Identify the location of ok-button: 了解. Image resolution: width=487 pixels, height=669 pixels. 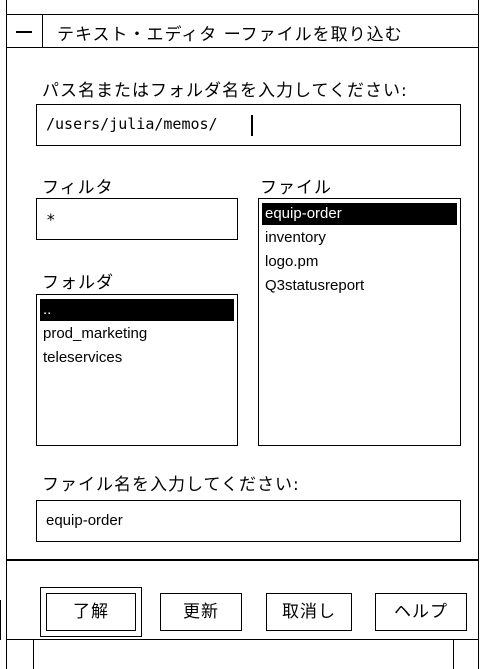
(91, 612).